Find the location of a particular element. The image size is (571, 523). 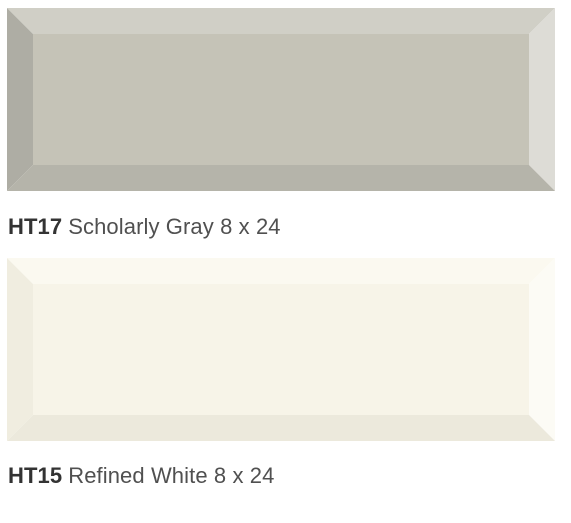

tile-caption-ht17: HT17 Scholarly Gray 8 x 24 is located at coordinates (144, 227).